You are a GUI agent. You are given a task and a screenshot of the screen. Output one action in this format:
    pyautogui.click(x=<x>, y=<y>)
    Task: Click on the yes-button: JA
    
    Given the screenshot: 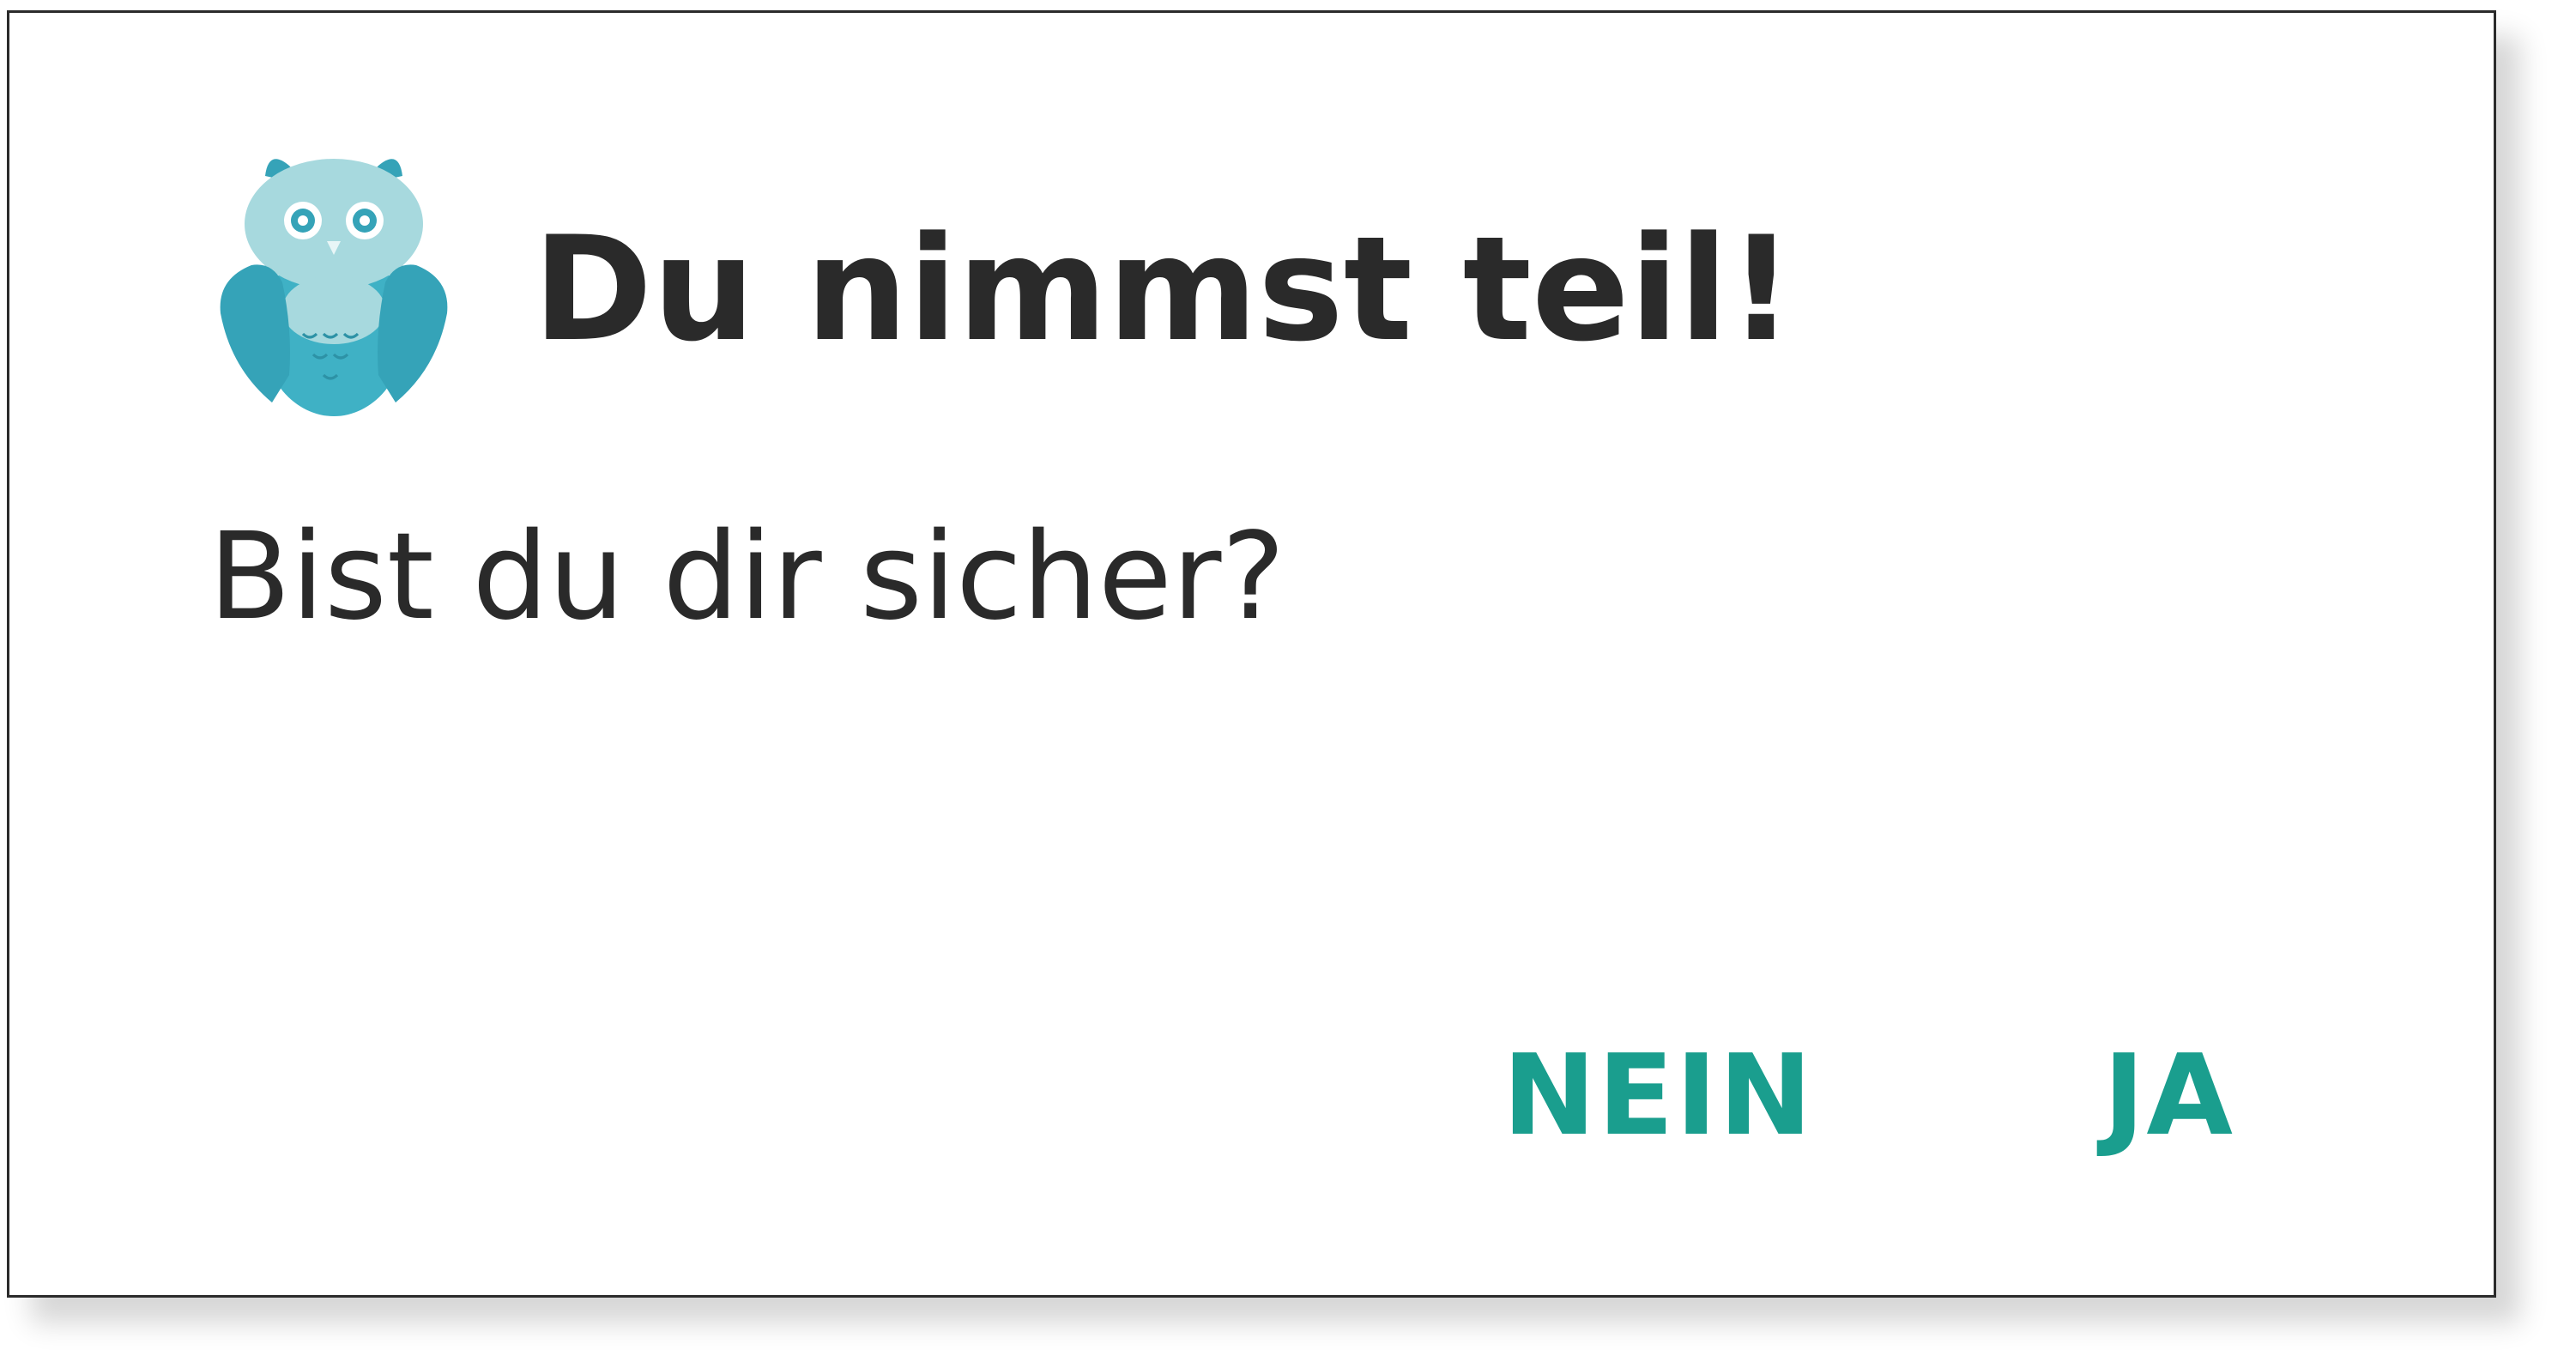 What is the action you would take?
    pyautogui.click(x=2168, y=1095)
    